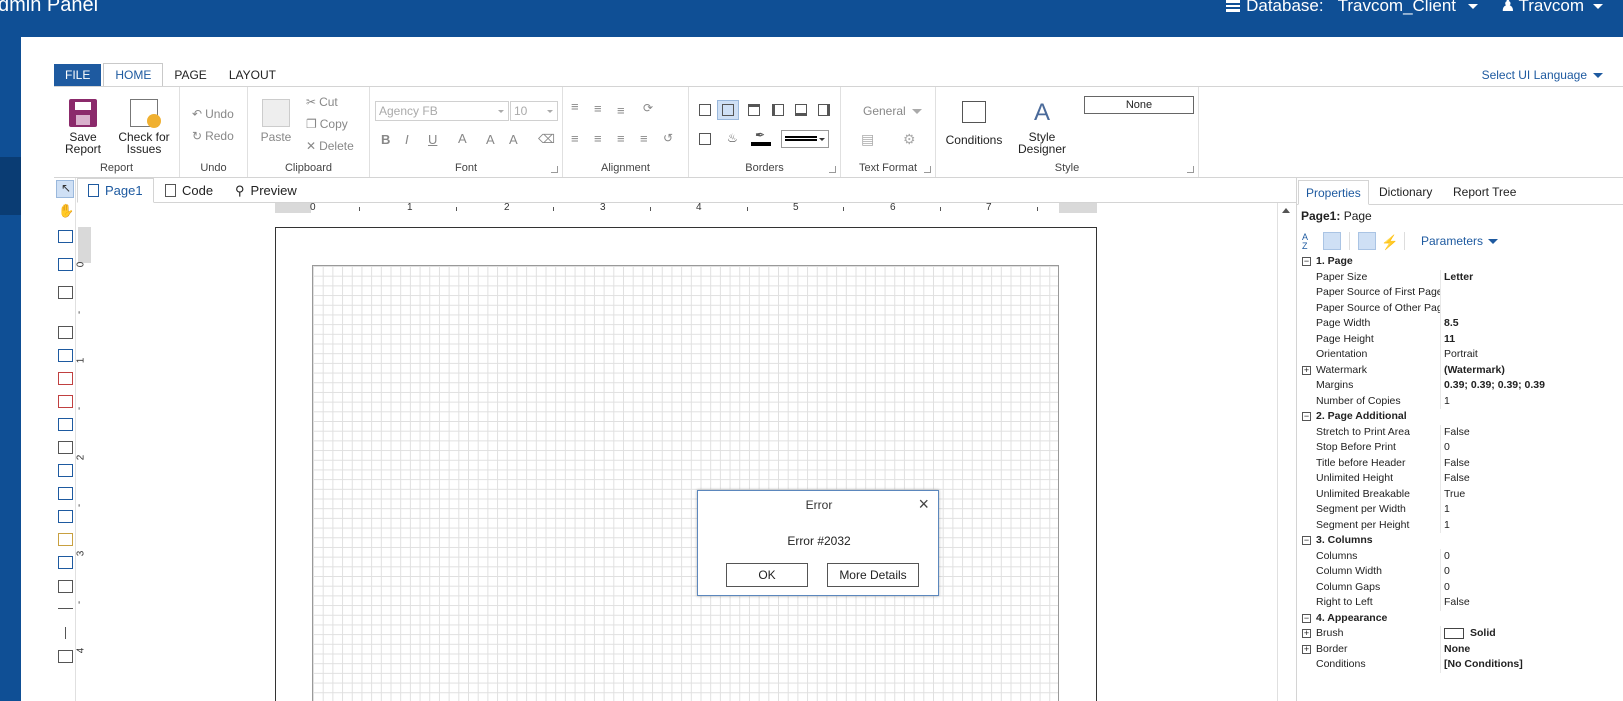 This screenshot has height=701, width=1623. What do you see at coordinates (213, 136) in the screenshot?
I see `redo-button: ↻ Redo` at bounding box center [213, 136].